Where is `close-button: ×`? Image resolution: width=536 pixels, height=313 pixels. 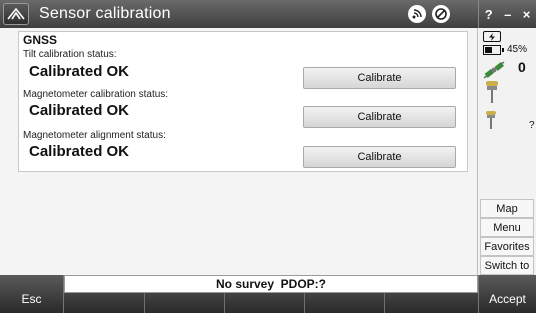
close-button: × is located at coordinates (527, 14).